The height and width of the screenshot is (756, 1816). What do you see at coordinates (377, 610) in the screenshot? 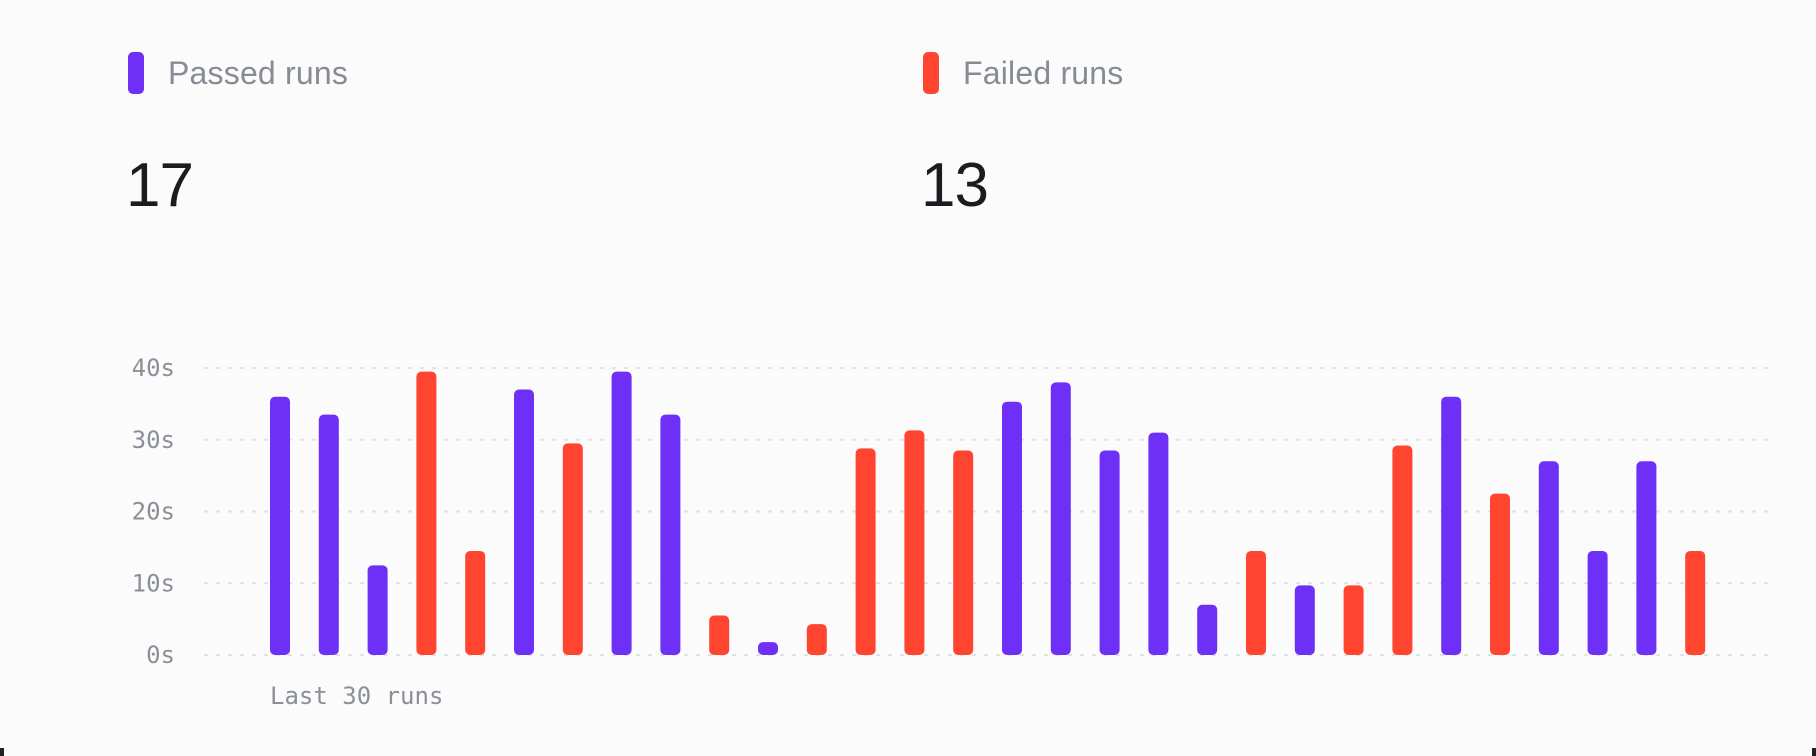
I see `bar-3-passed` at bounding box center [377, 610].